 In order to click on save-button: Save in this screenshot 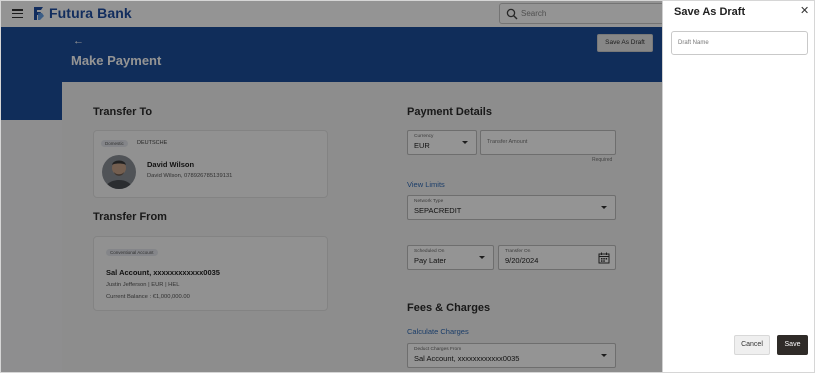, I will do `click(792, 345)`.